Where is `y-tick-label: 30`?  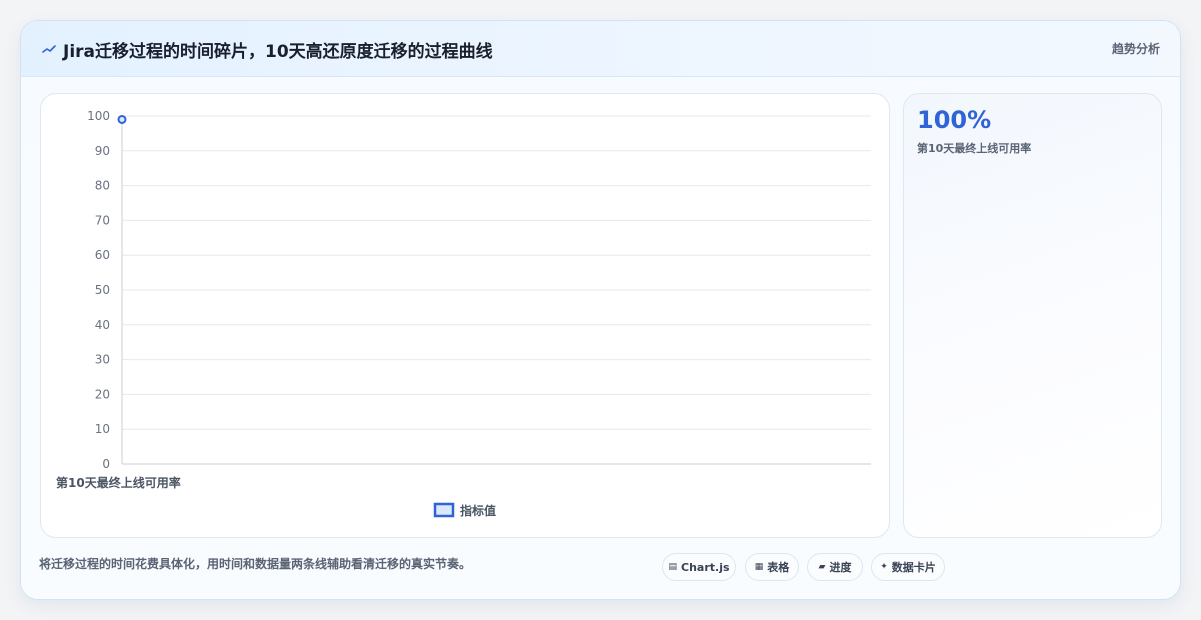
y-tick-label: 30 is located at coordinates (102, 360).